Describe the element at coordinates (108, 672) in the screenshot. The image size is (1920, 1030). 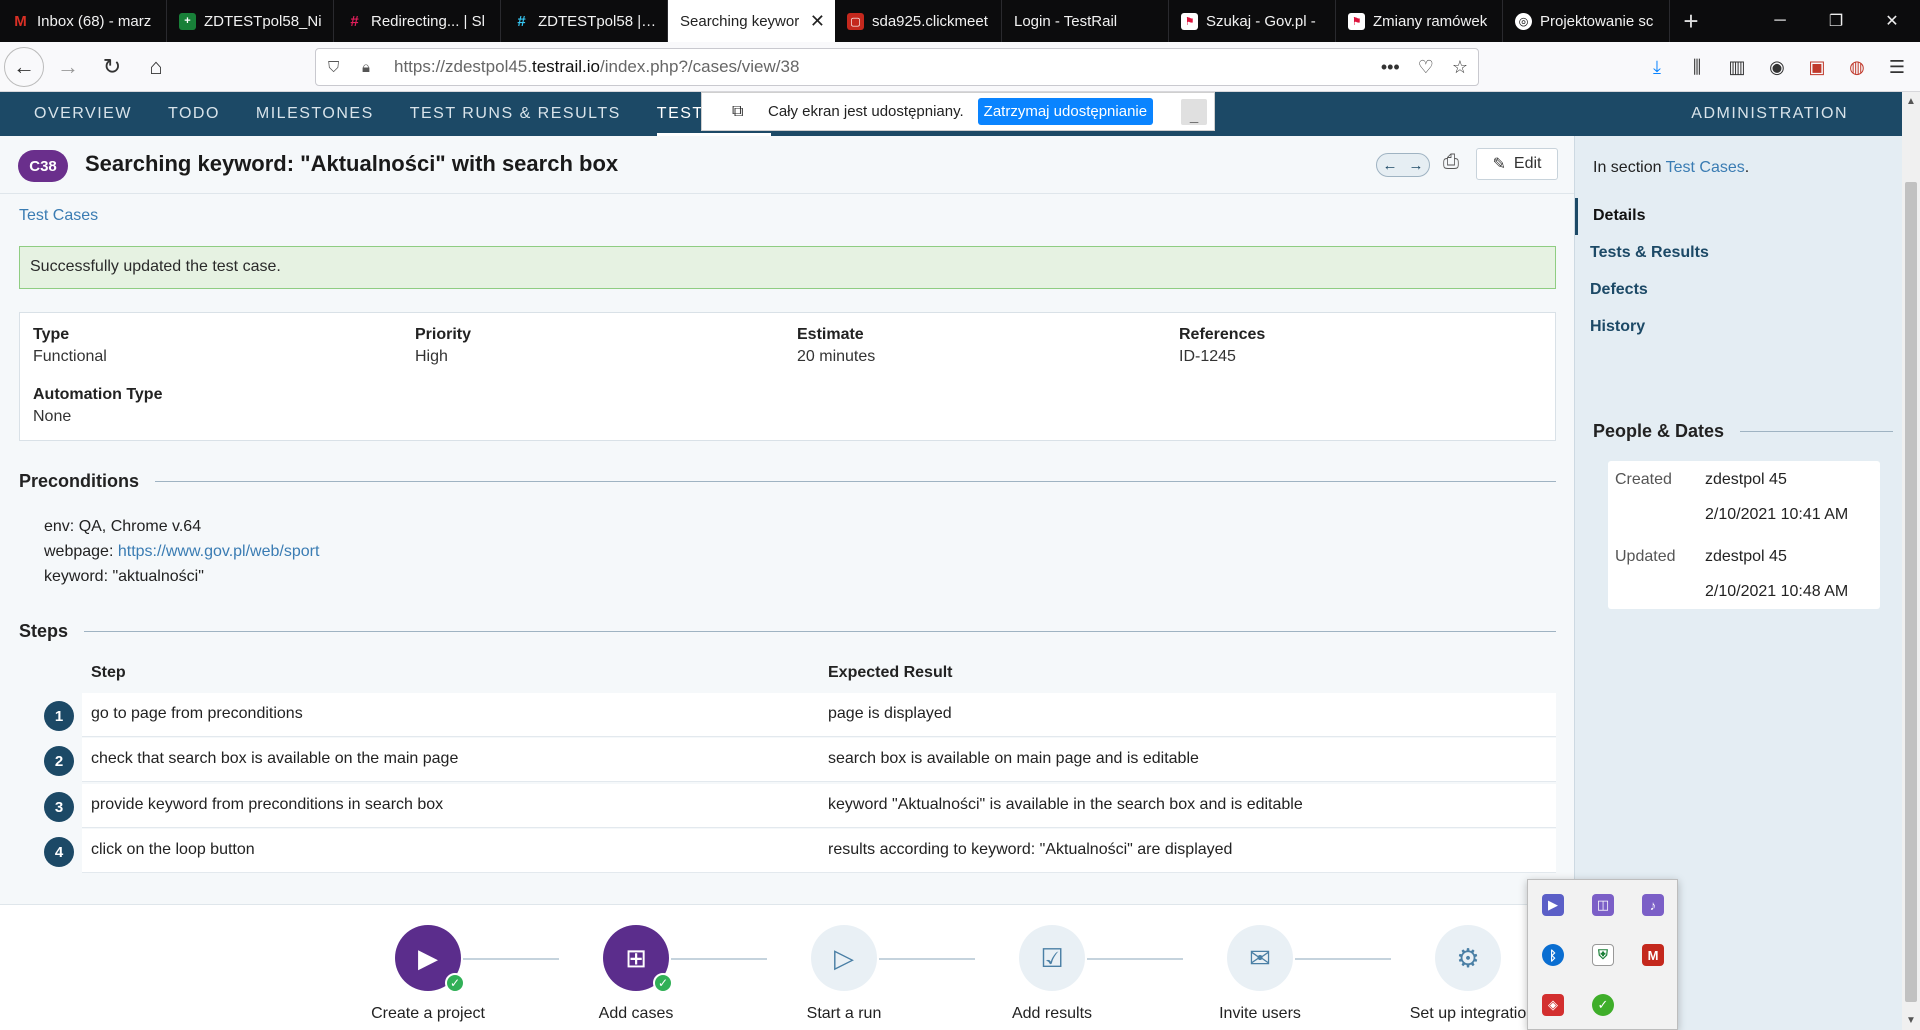
I see `steps-column-step: Step` at that location.